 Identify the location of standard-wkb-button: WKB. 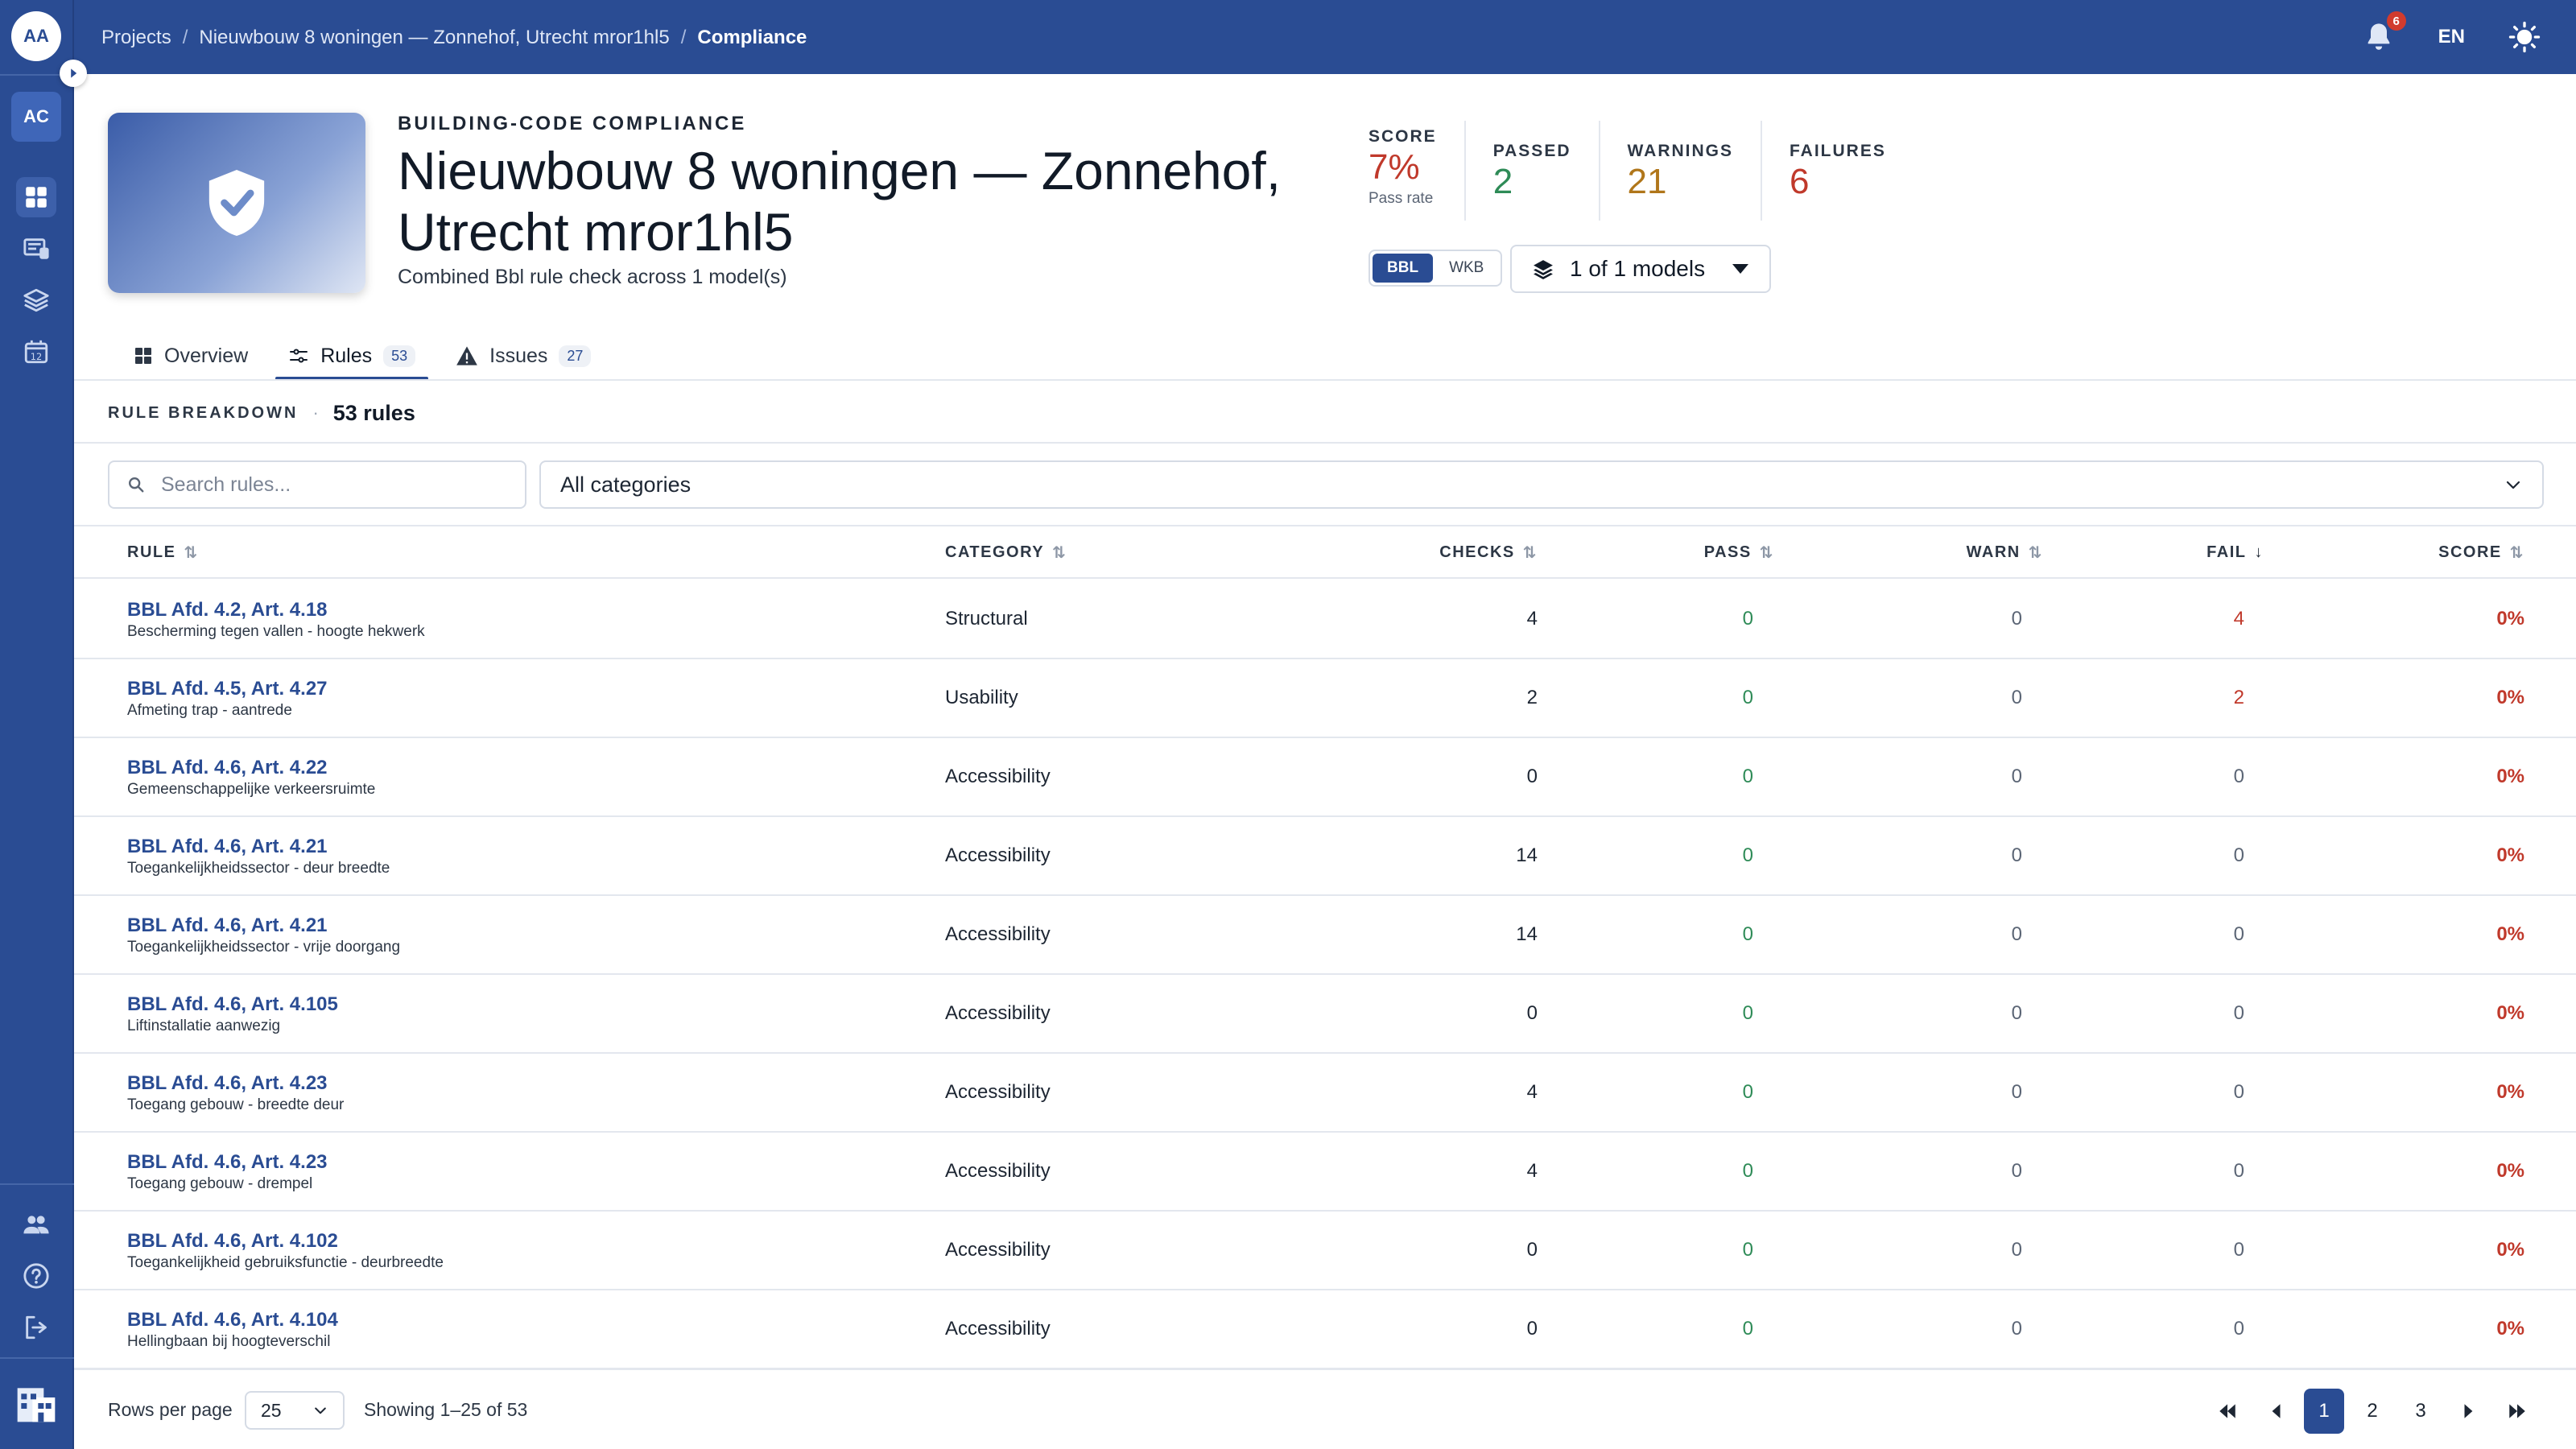
(1466, 268).